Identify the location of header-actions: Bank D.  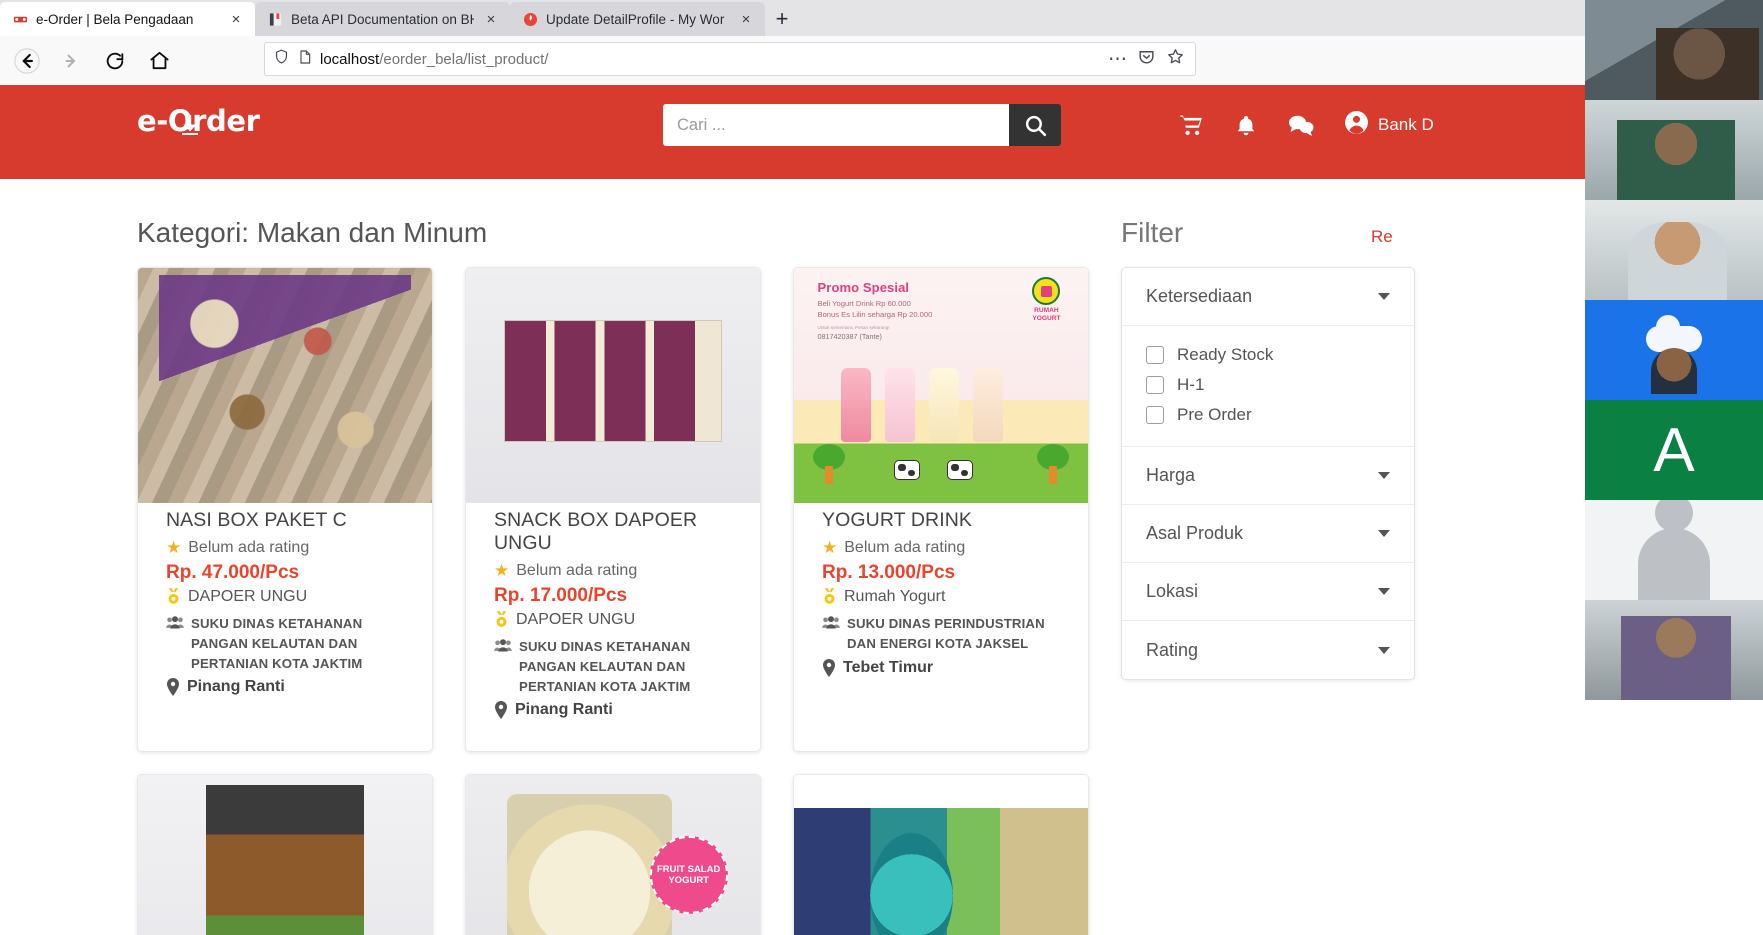
(1306, 125).